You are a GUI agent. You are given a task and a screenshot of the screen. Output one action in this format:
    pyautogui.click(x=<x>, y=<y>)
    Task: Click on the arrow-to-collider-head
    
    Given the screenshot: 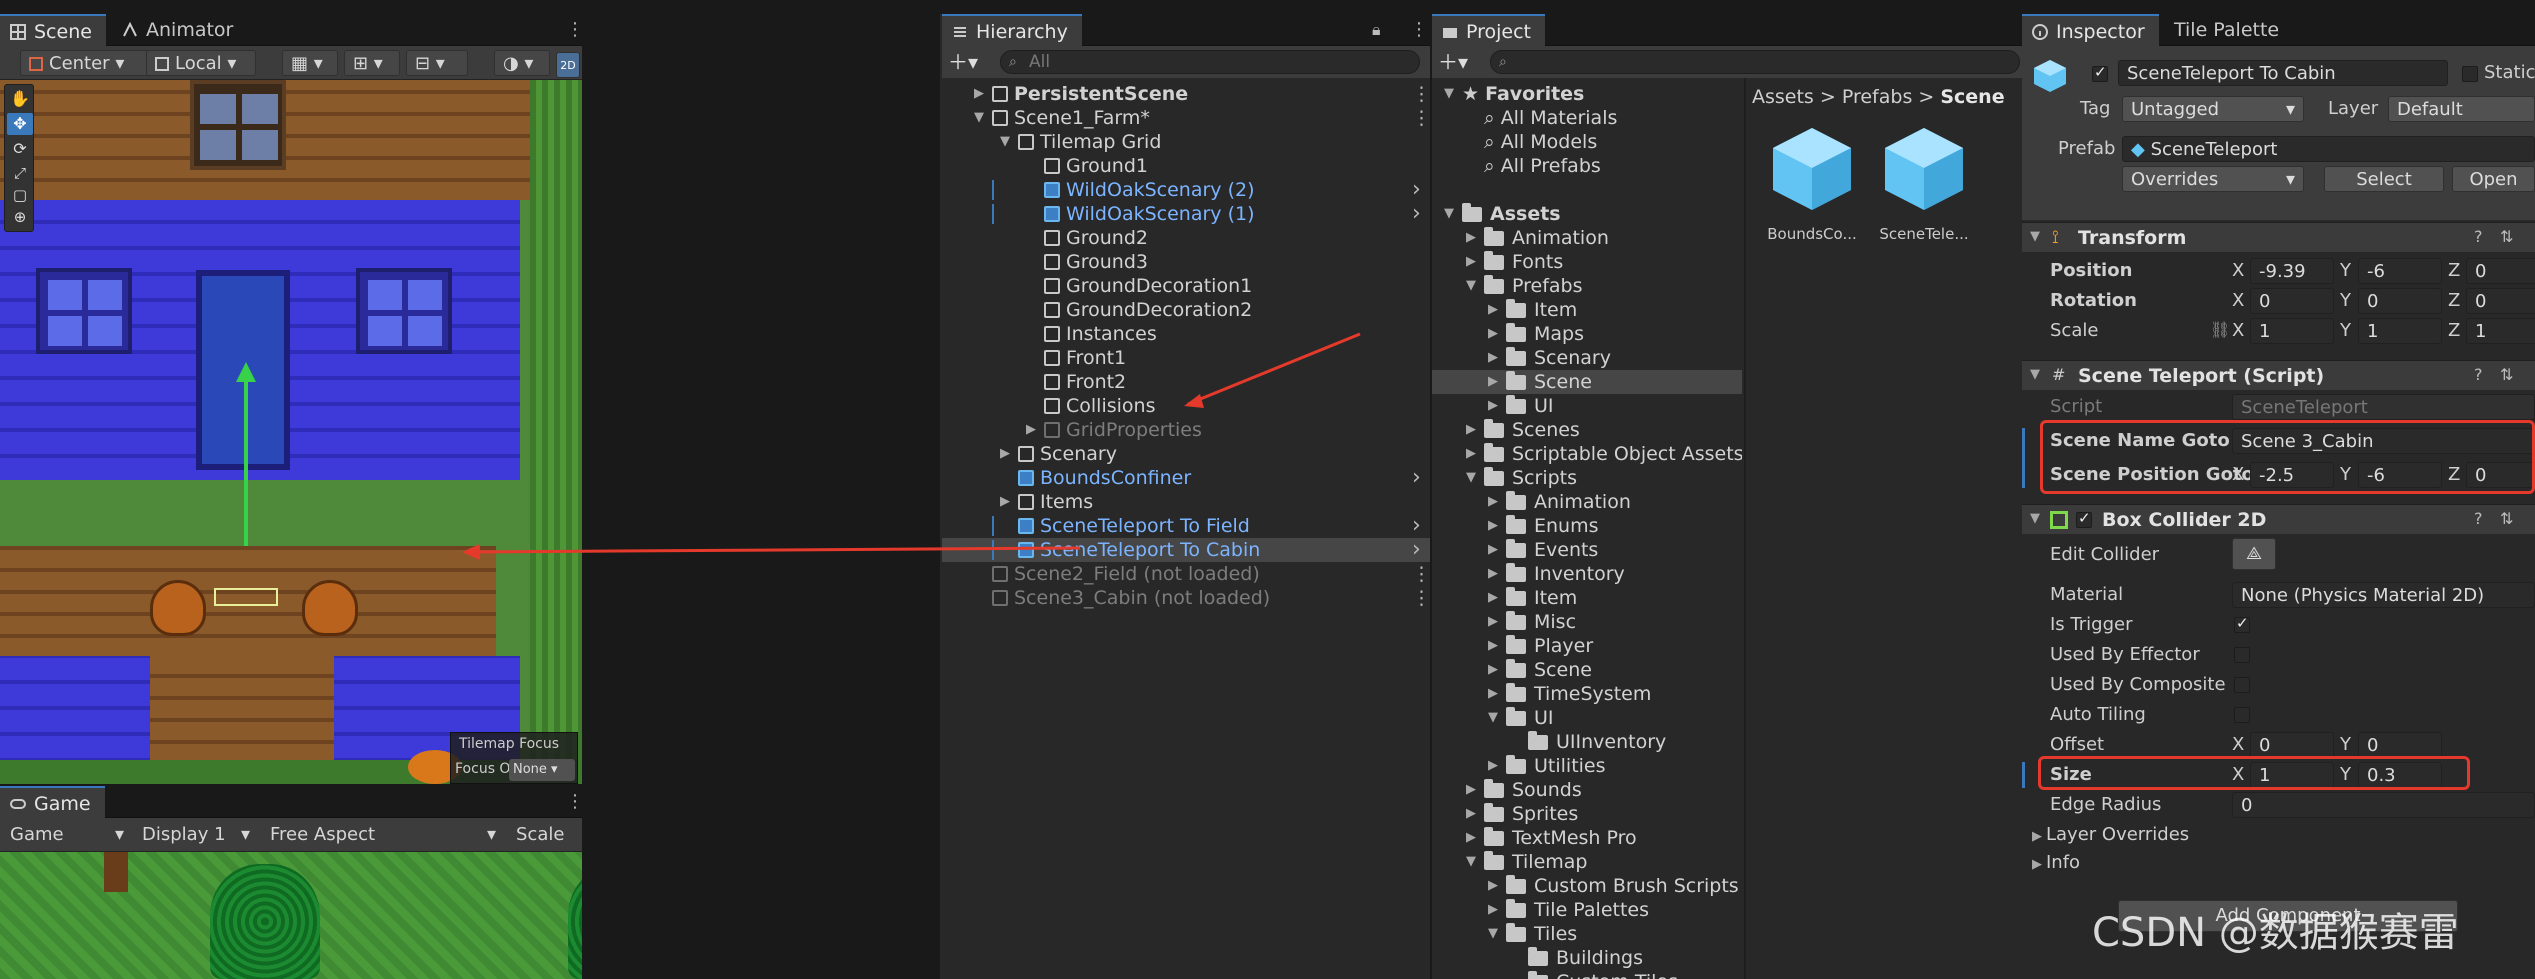 What is the action you would take?
    pyautogui.click(x=471, y=552)
    